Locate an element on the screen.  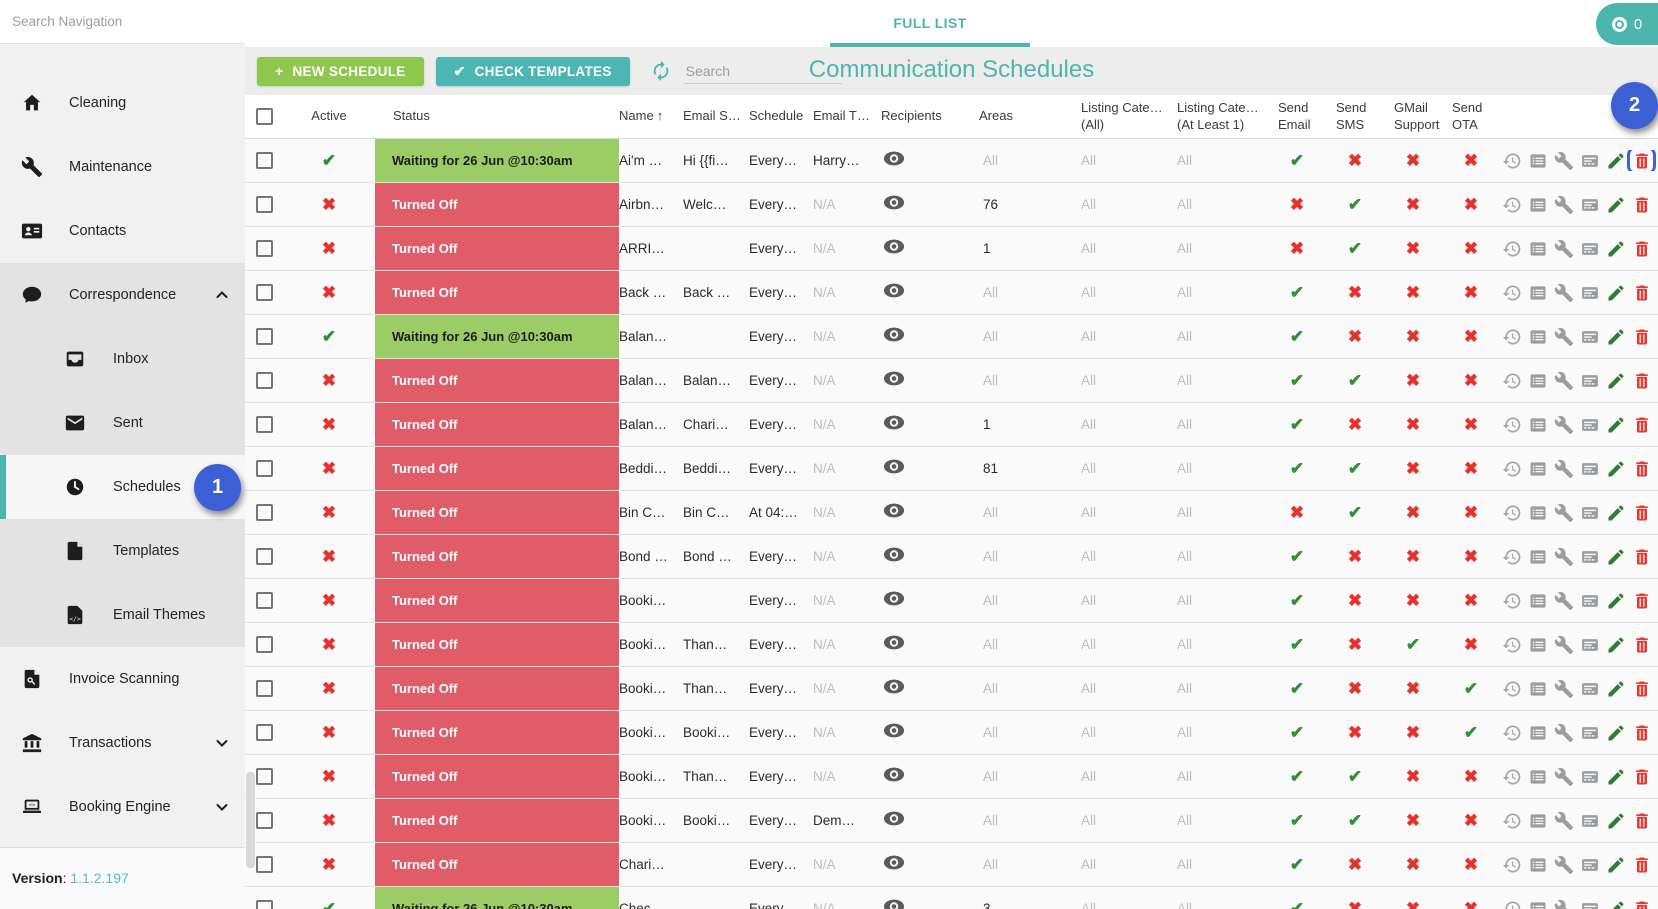
refresh-icon is located at coordinates (661, 71).